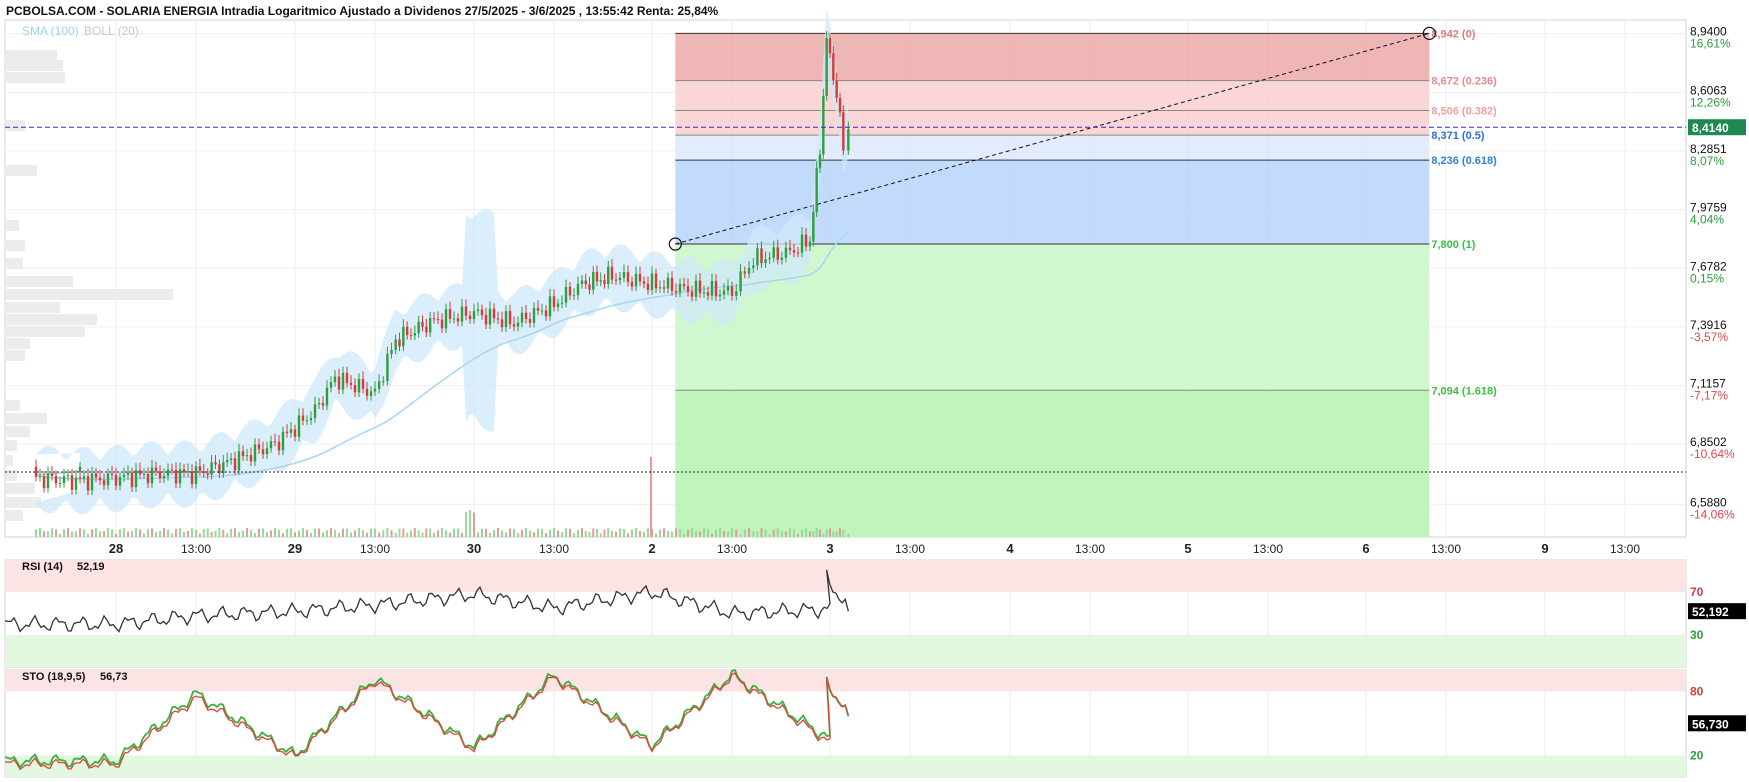  Describe the element at coordinates (116, 548) in the screenshot. I see `x-tick-label: 28` at that location.